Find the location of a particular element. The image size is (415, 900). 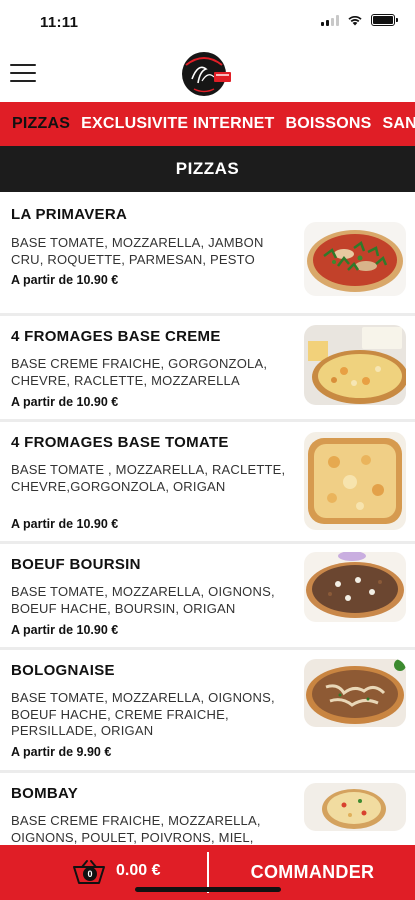

product-price: A partir de 9.90 € is located at coordinates (61, 752).